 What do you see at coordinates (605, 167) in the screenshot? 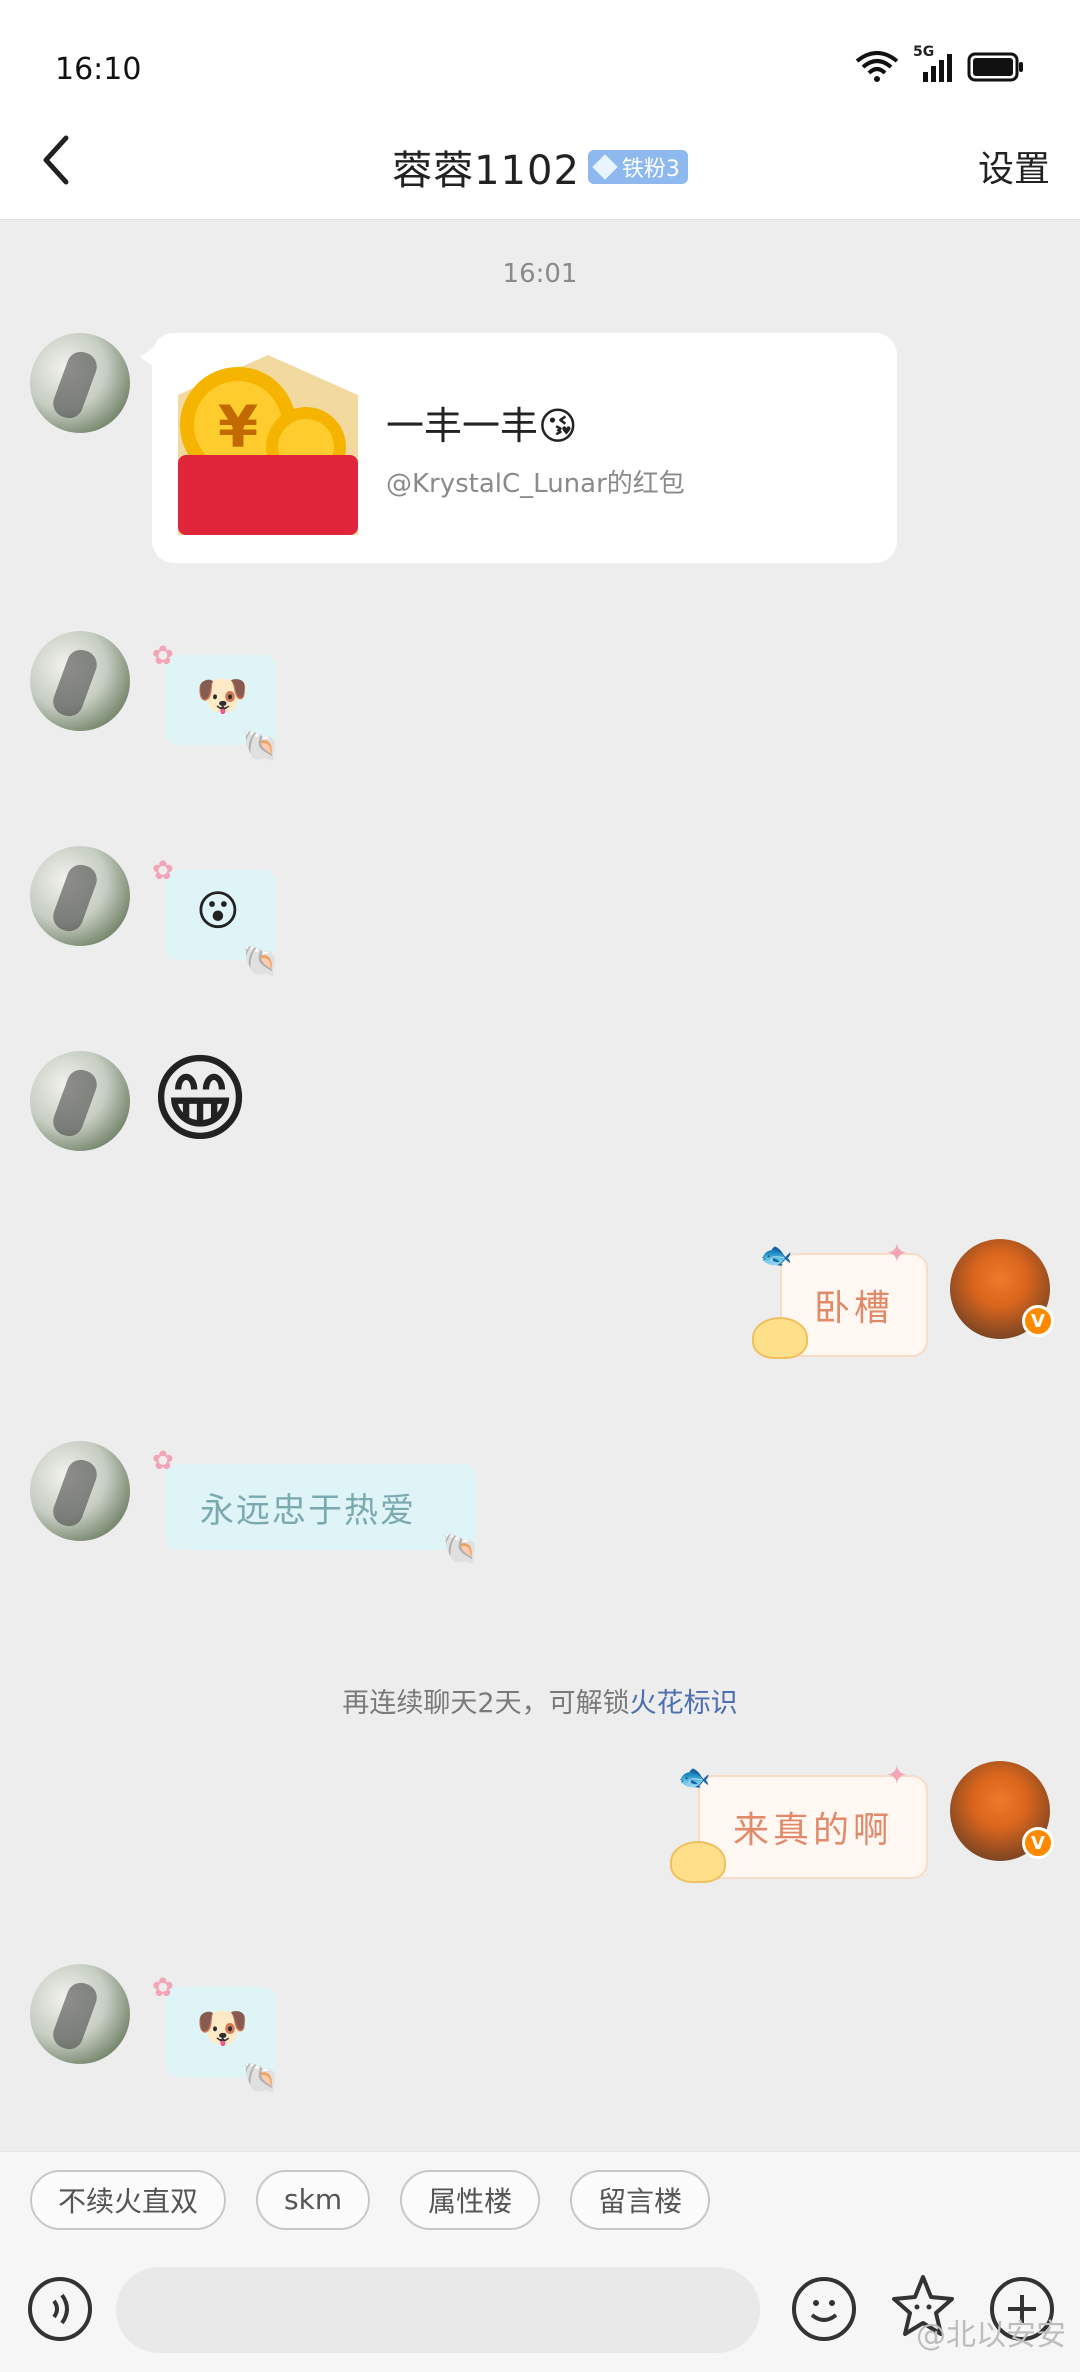
I see `diamond-icon` at bounding box center [605, 167].